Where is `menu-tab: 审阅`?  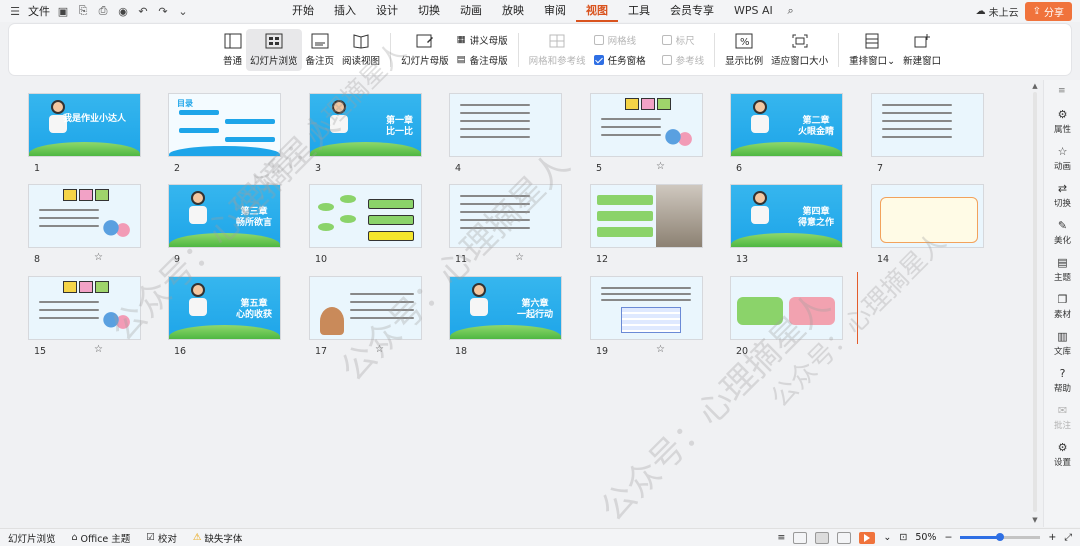 menu-tab: 审阅 is located at coordinates (555, 11).